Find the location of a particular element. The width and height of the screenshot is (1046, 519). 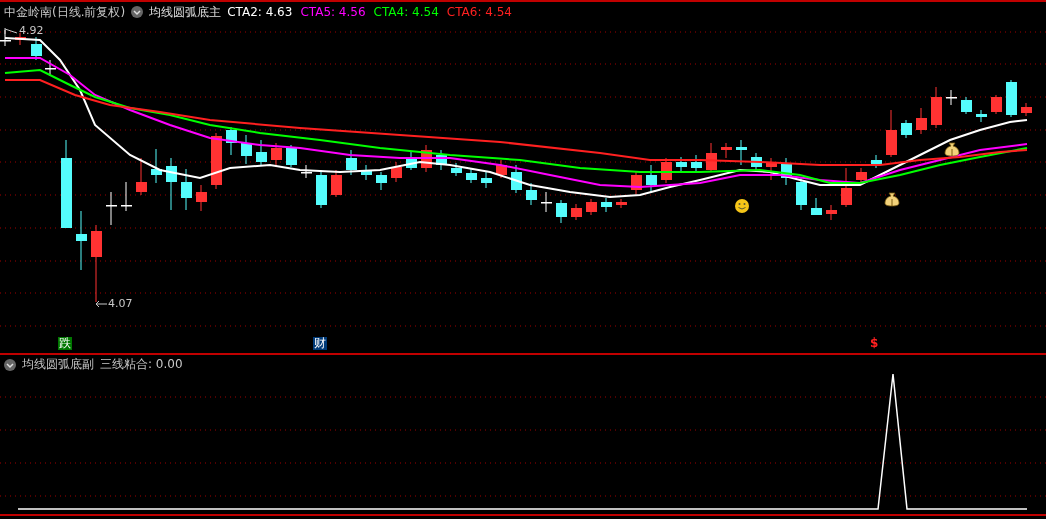

smiley-icon is located at coordinates (742, 206).